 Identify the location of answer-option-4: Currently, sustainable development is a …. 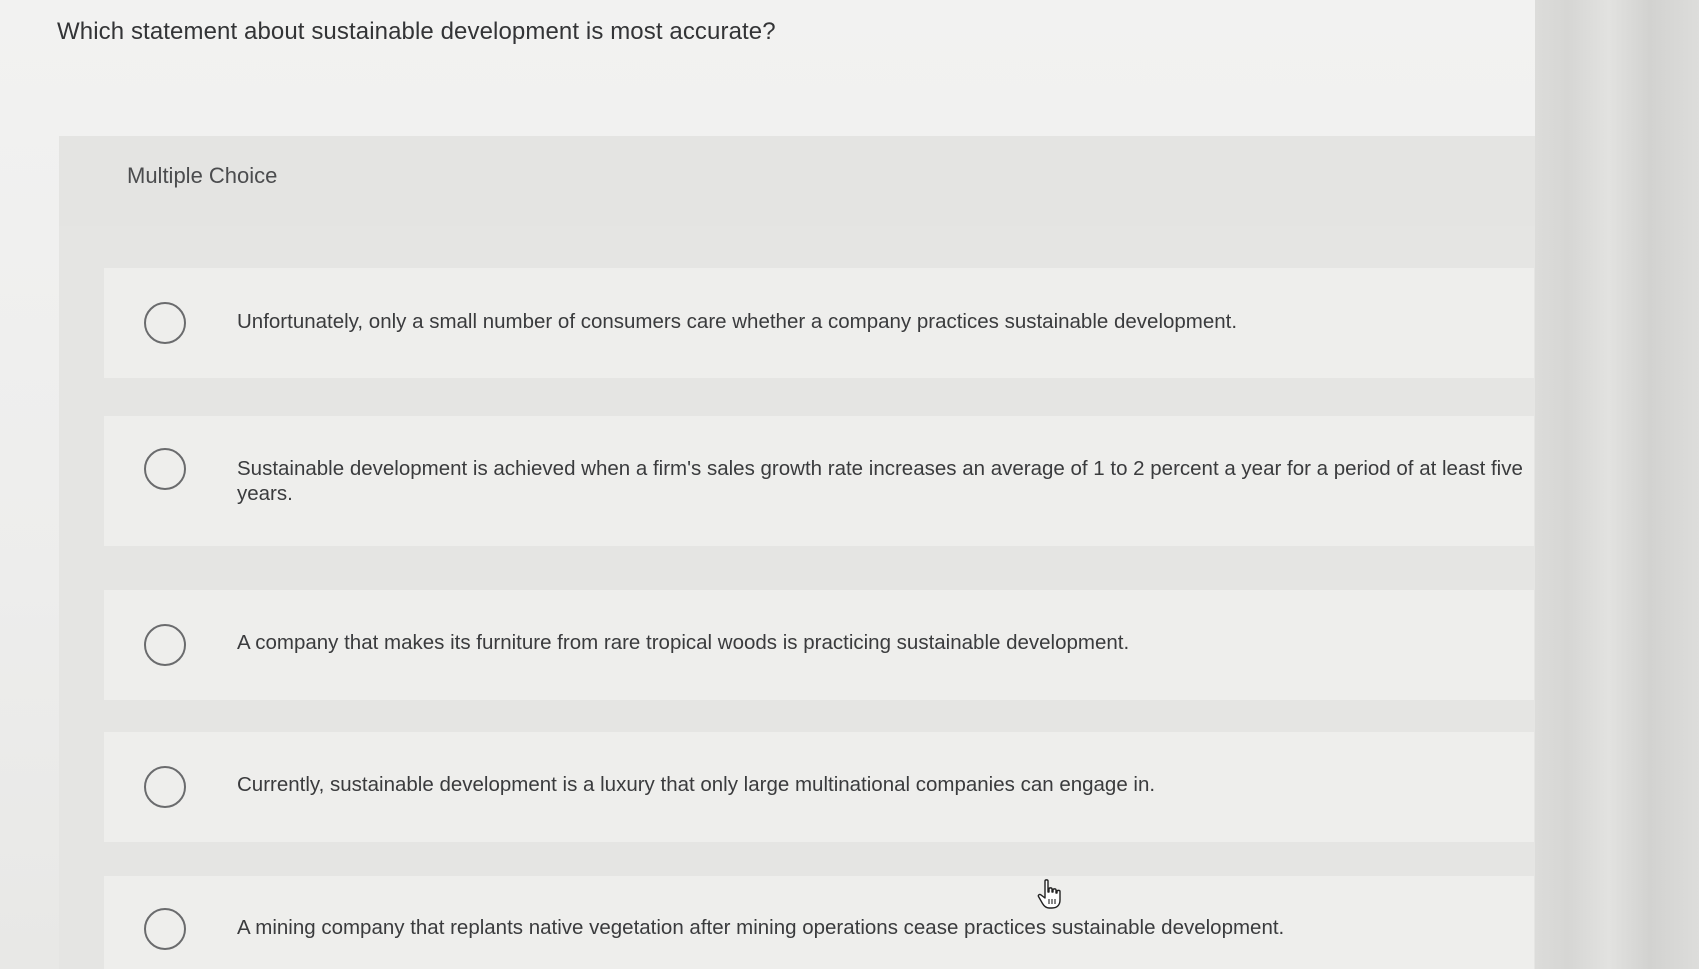
(819, 787).